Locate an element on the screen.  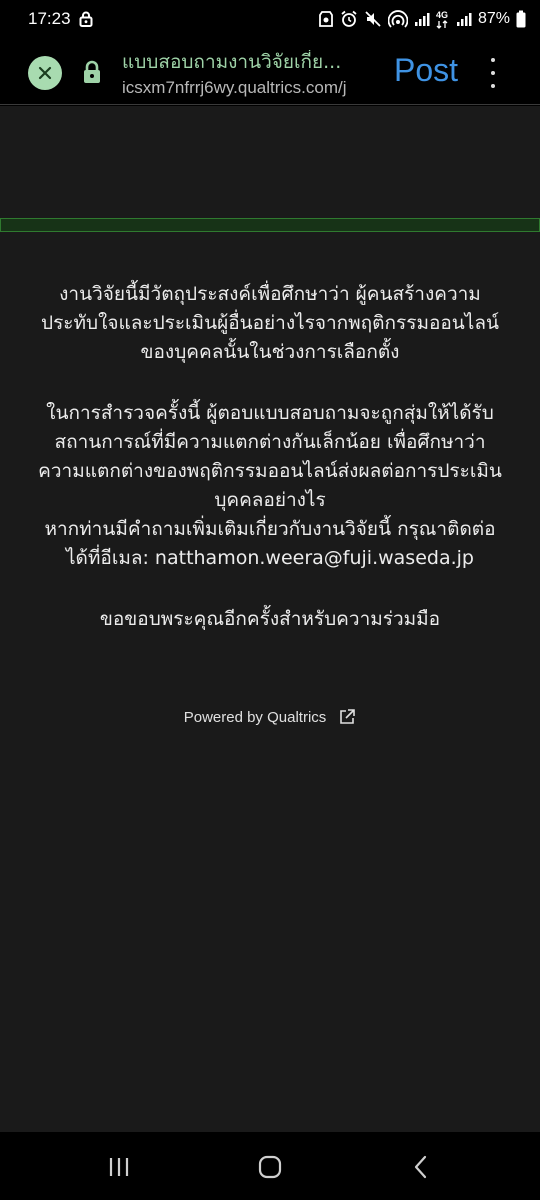
status-bar: 17:23 4G 87% is located at coordinates (270, 19).